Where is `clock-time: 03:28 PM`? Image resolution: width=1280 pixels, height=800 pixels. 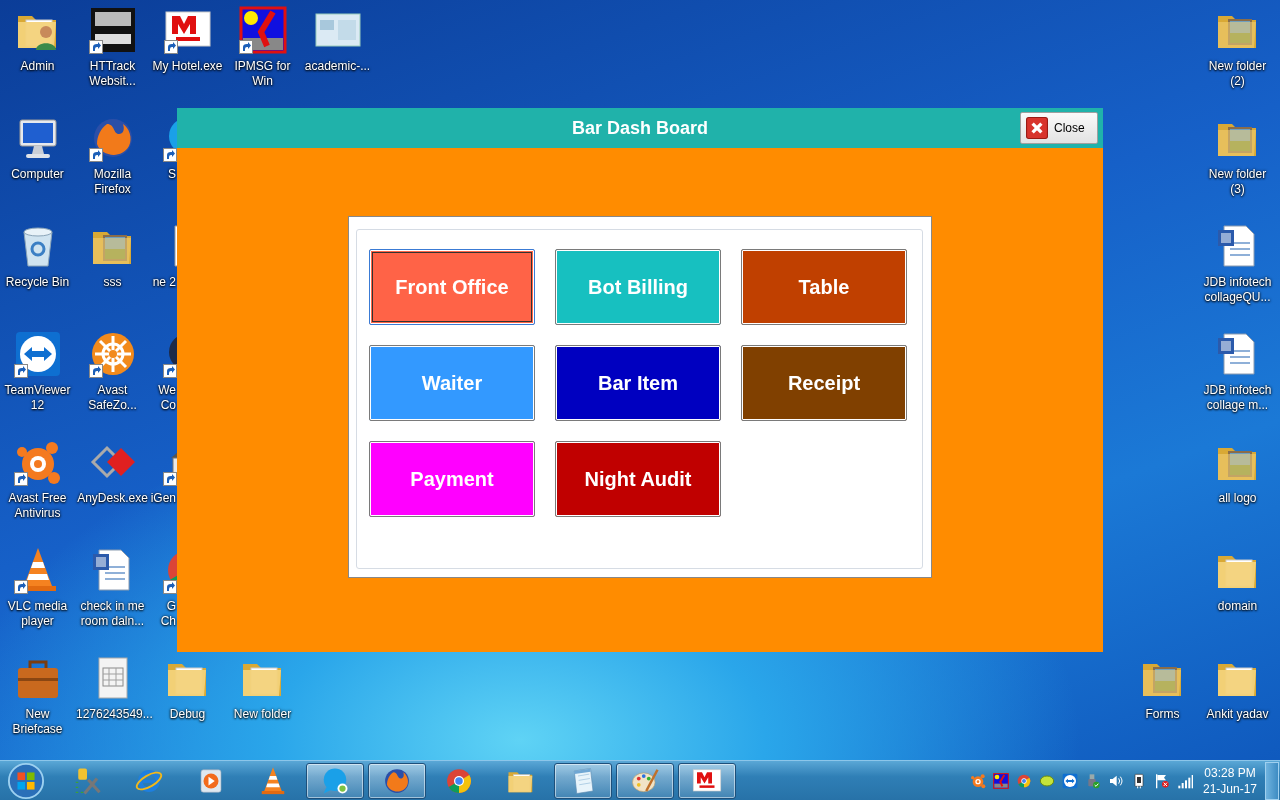
clock-time: 03:28 PM is located at coordinates (1230, 772).